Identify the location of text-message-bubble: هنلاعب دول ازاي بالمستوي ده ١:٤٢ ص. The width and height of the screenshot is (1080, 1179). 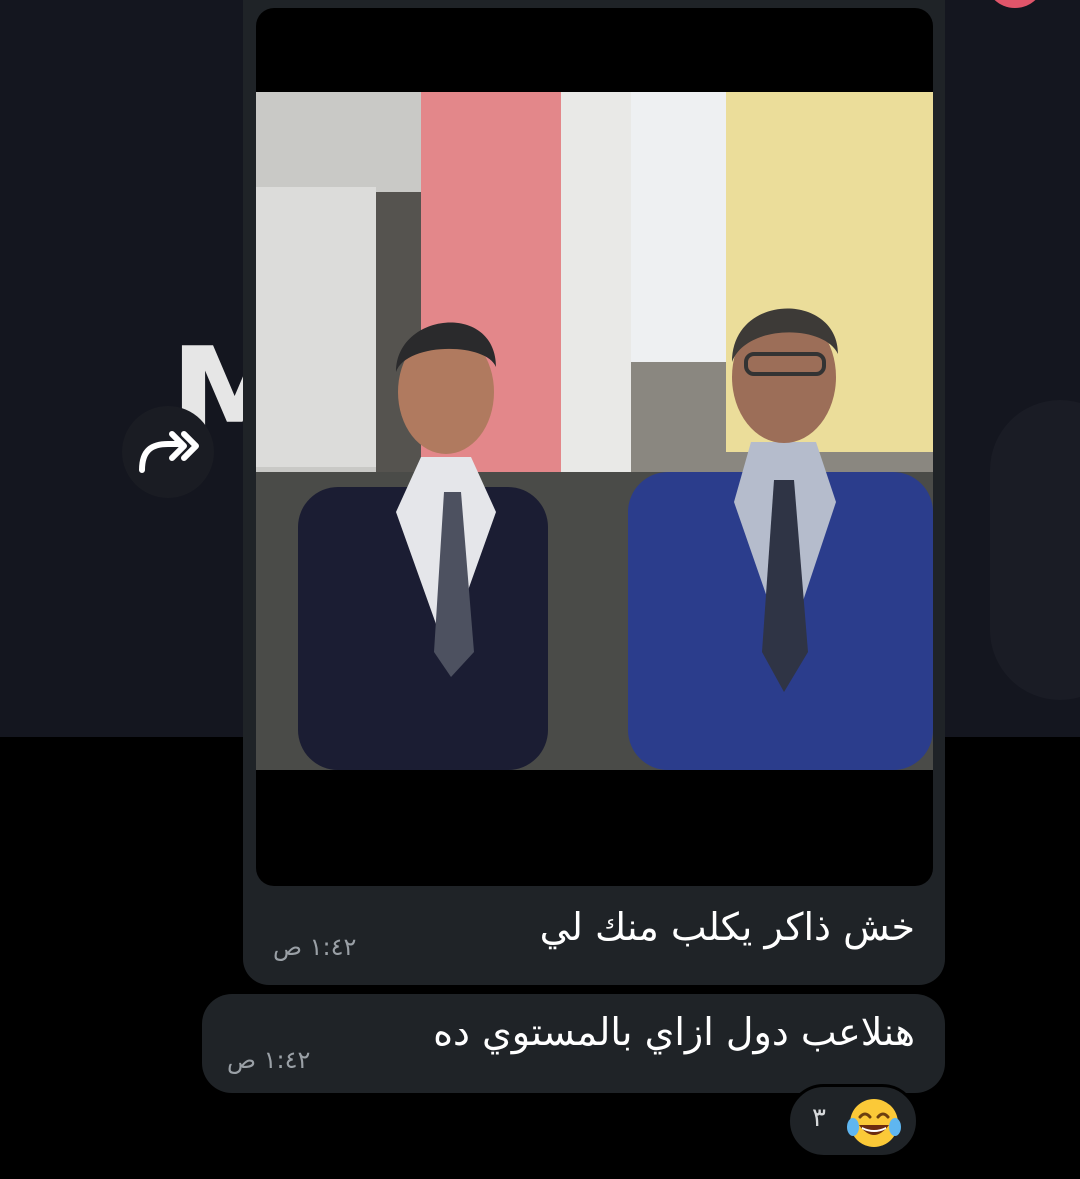
(573, 1043).